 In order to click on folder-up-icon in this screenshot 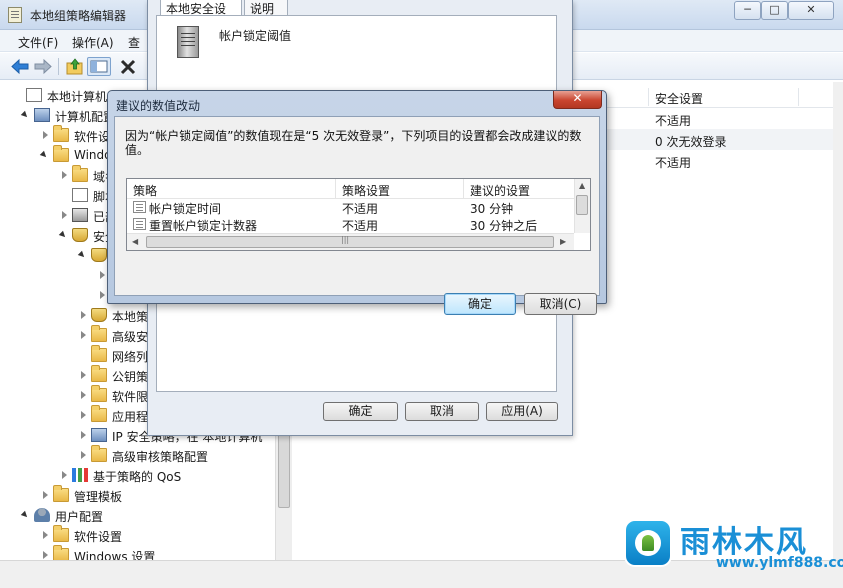, I will do `click(74, 66)`.